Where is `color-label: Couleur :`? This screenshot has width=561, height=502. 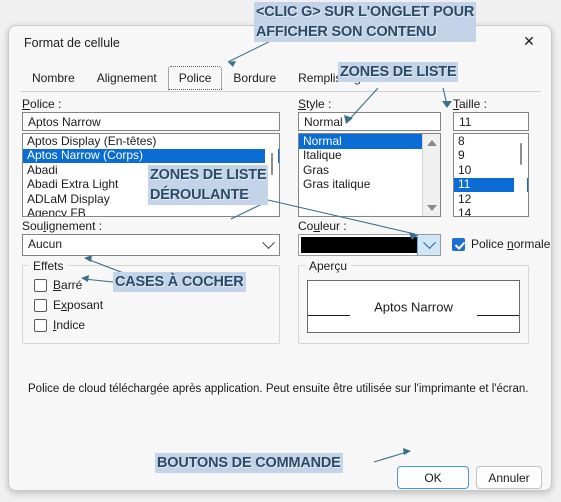
color-label: Couleur : is located at coordinates (322, 226).